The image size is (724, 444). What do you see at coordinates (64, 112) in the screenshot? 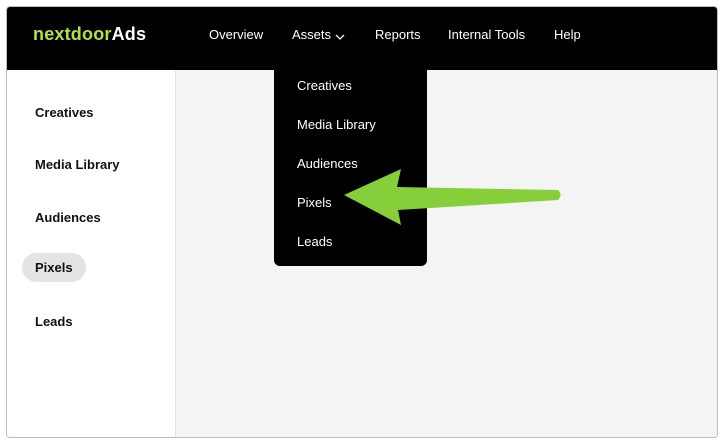
I see `sidebar-item-creatives: Creatives` at bounding box center [64, 112].